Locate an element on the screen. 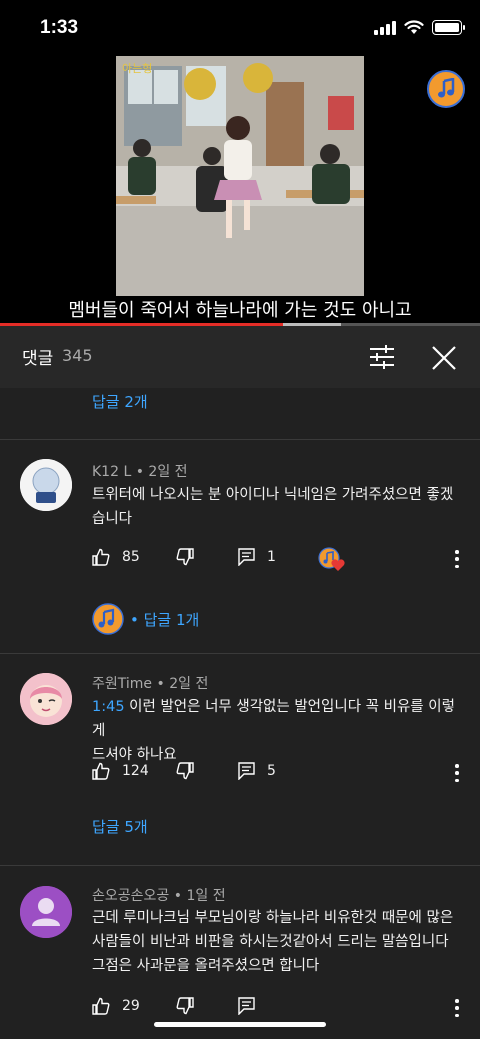 The height and width of the screenshot is (1039, 480). comment-actions: 85 1 is located at coordinates (282, 559).